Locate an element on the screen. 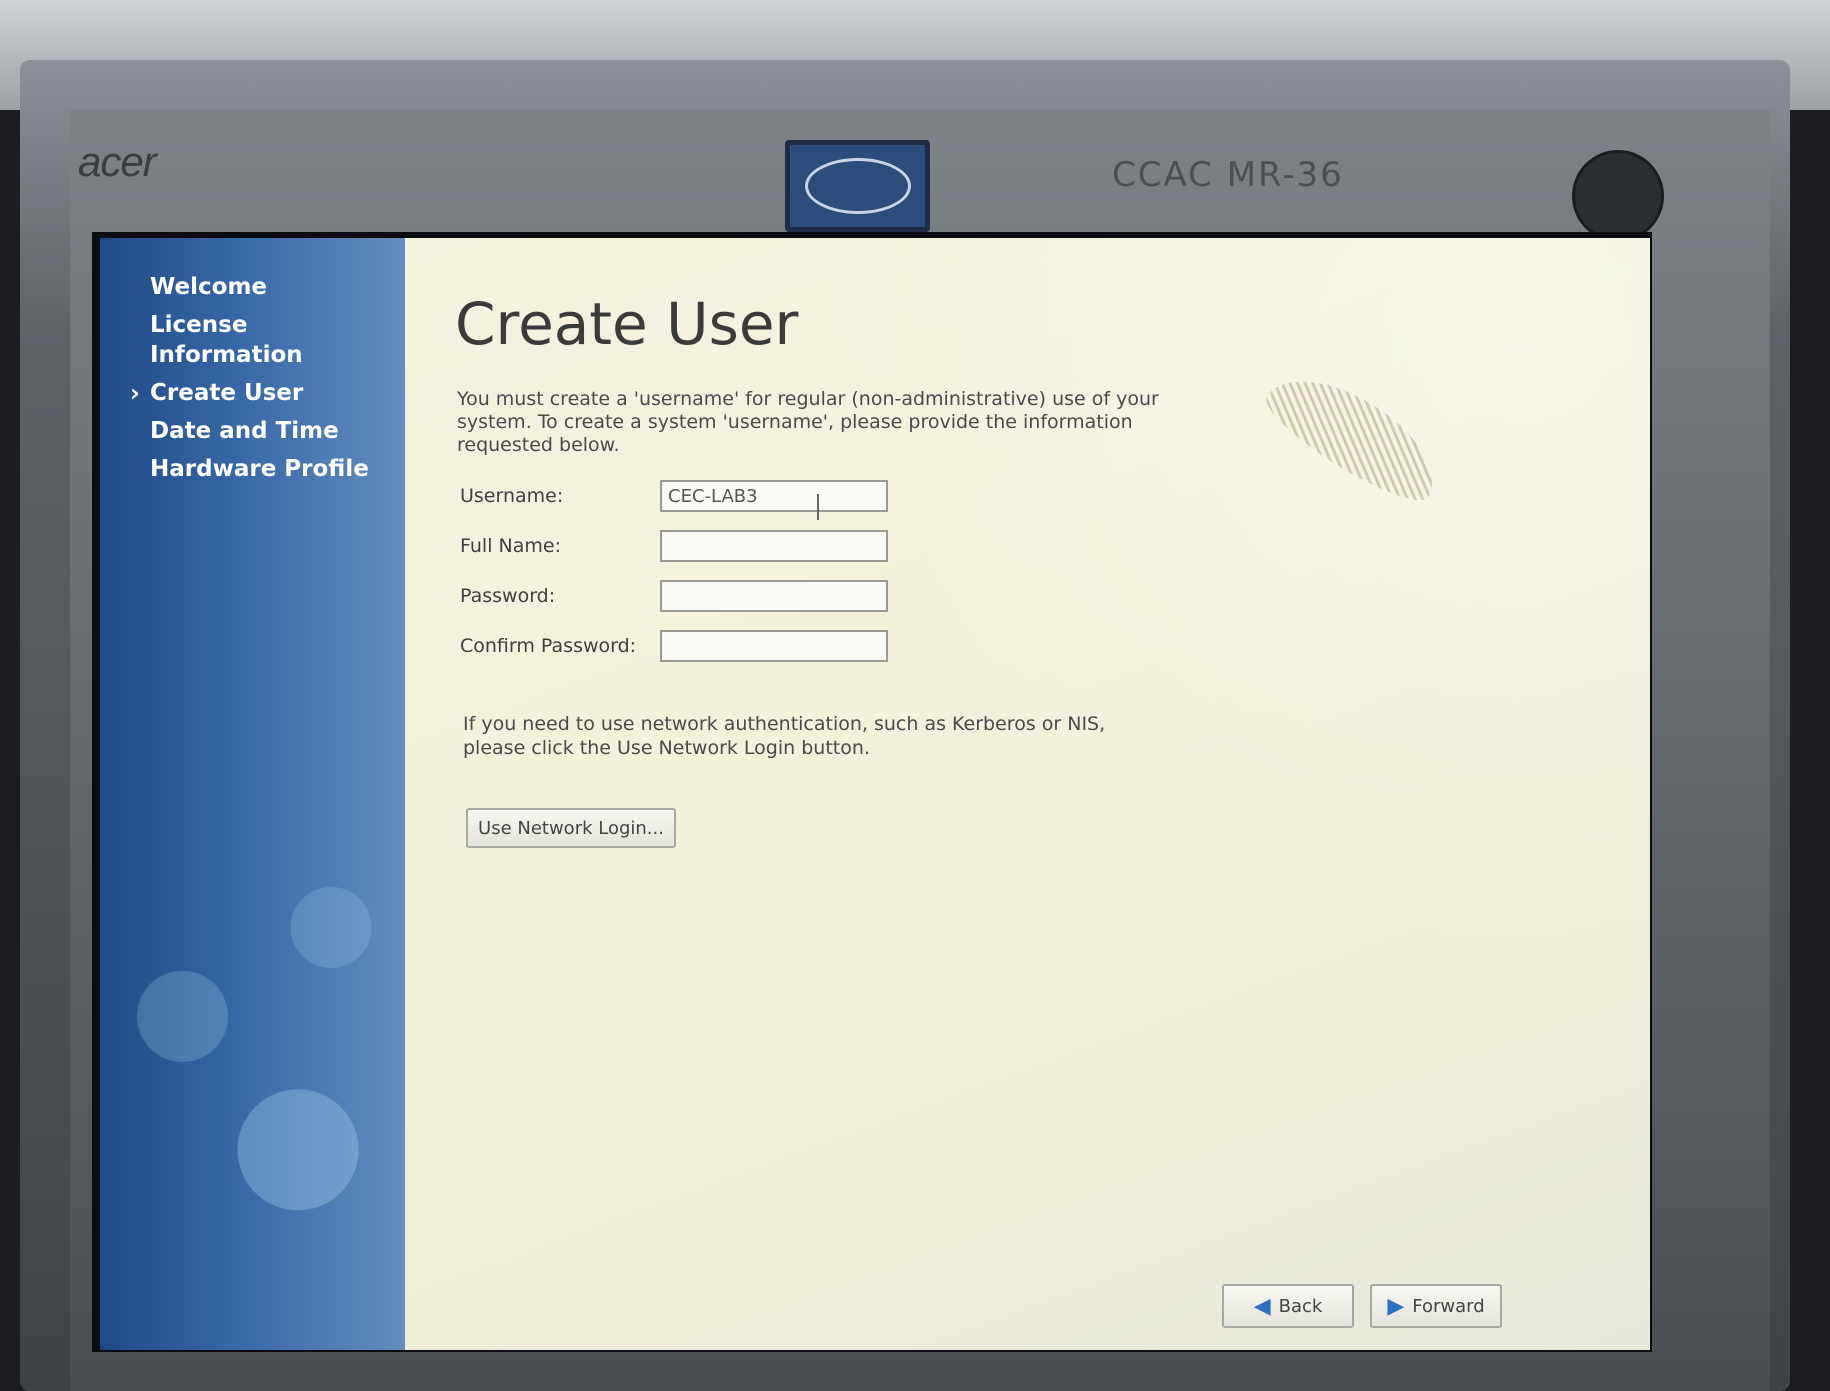 The height and width of the screenshot is (1391, 1830). sidebar-item-create-user: Create User is located at coordinates (265, 393).